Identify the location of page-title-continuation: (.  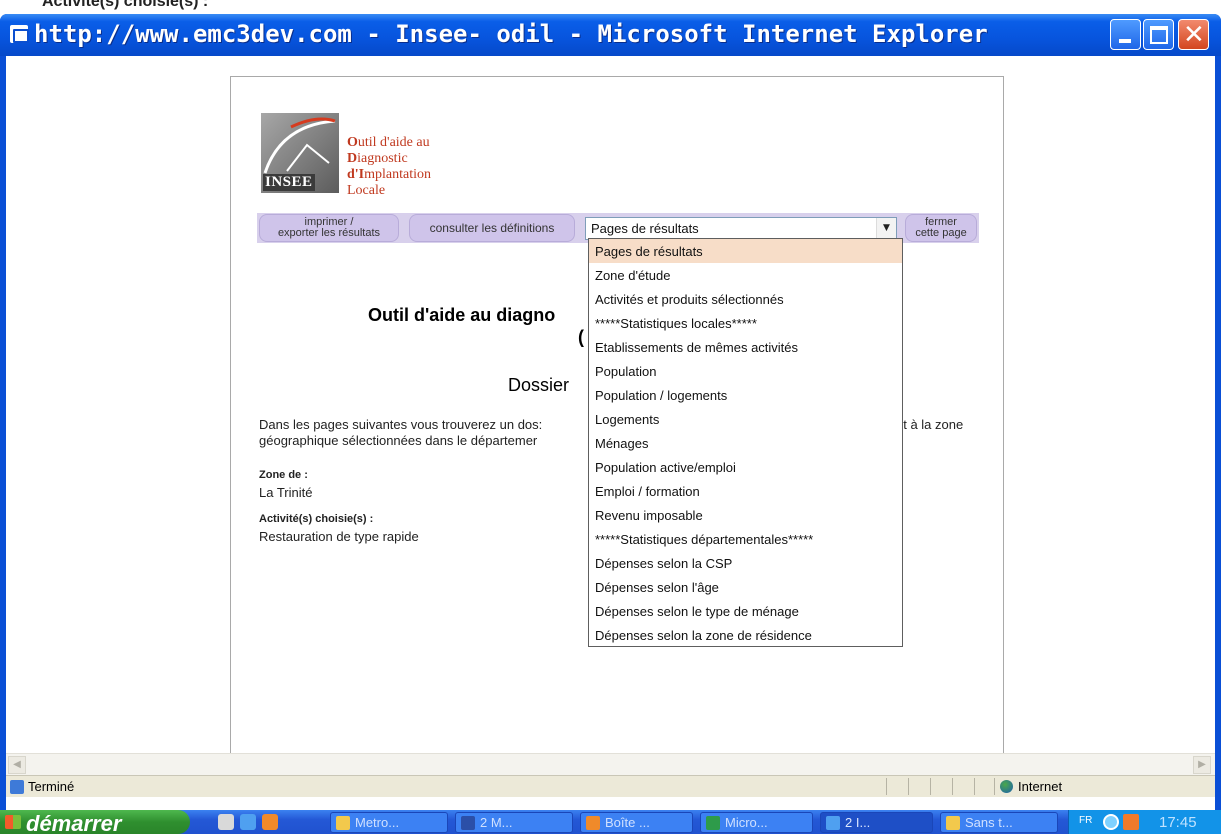
(581, 337).